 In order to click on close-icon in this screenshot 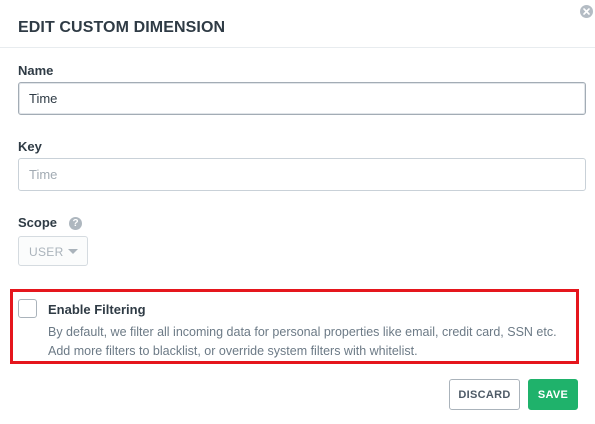, I will do `click(586, 11)`.